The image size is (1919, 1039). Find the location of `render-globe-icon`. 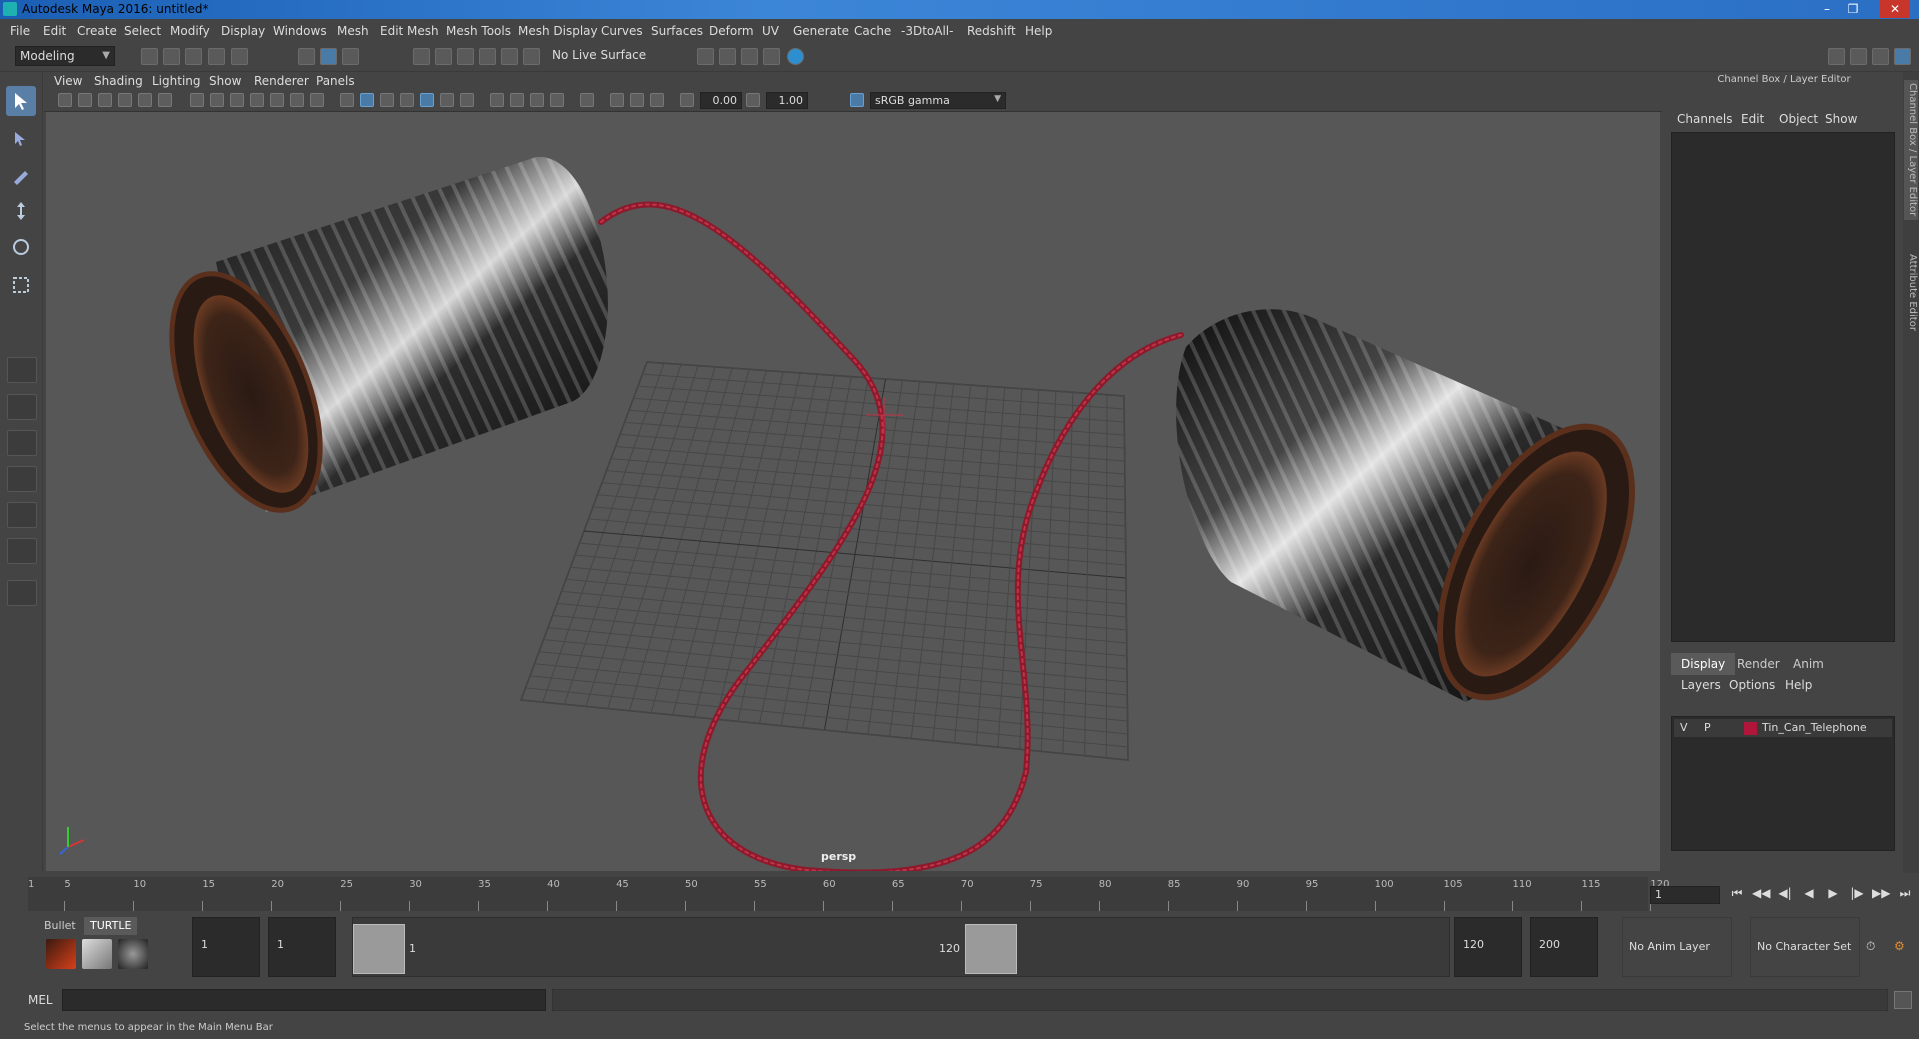

render-globe-icon is located at coordinates (795, 56).